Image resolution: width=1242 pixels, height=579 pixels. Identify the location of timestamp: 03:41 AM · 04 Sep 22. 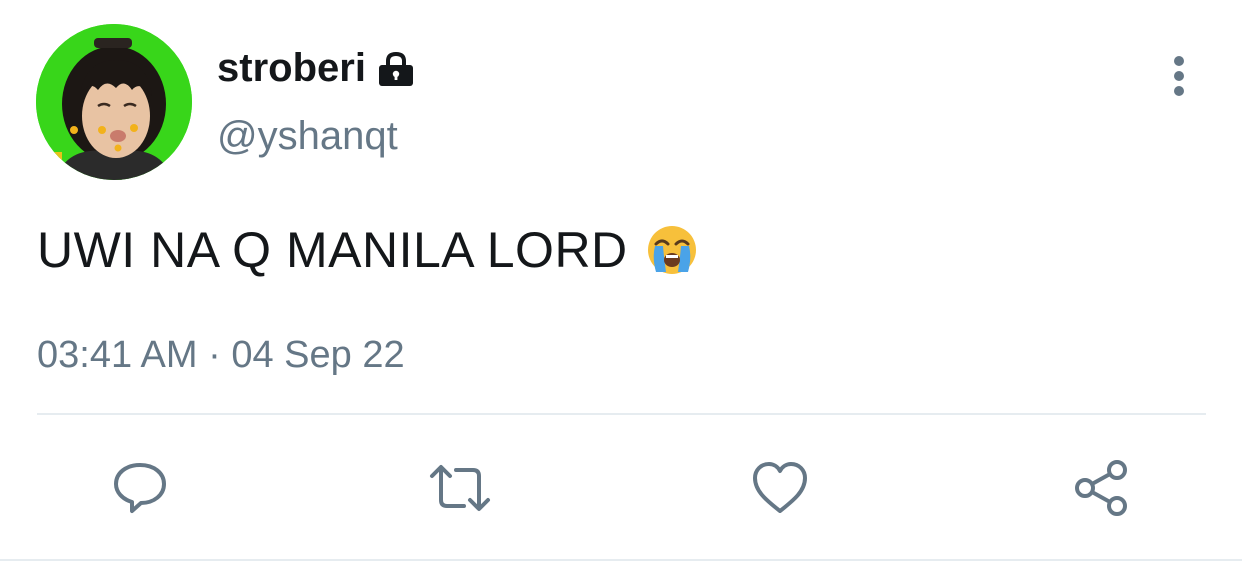
(221, 355).